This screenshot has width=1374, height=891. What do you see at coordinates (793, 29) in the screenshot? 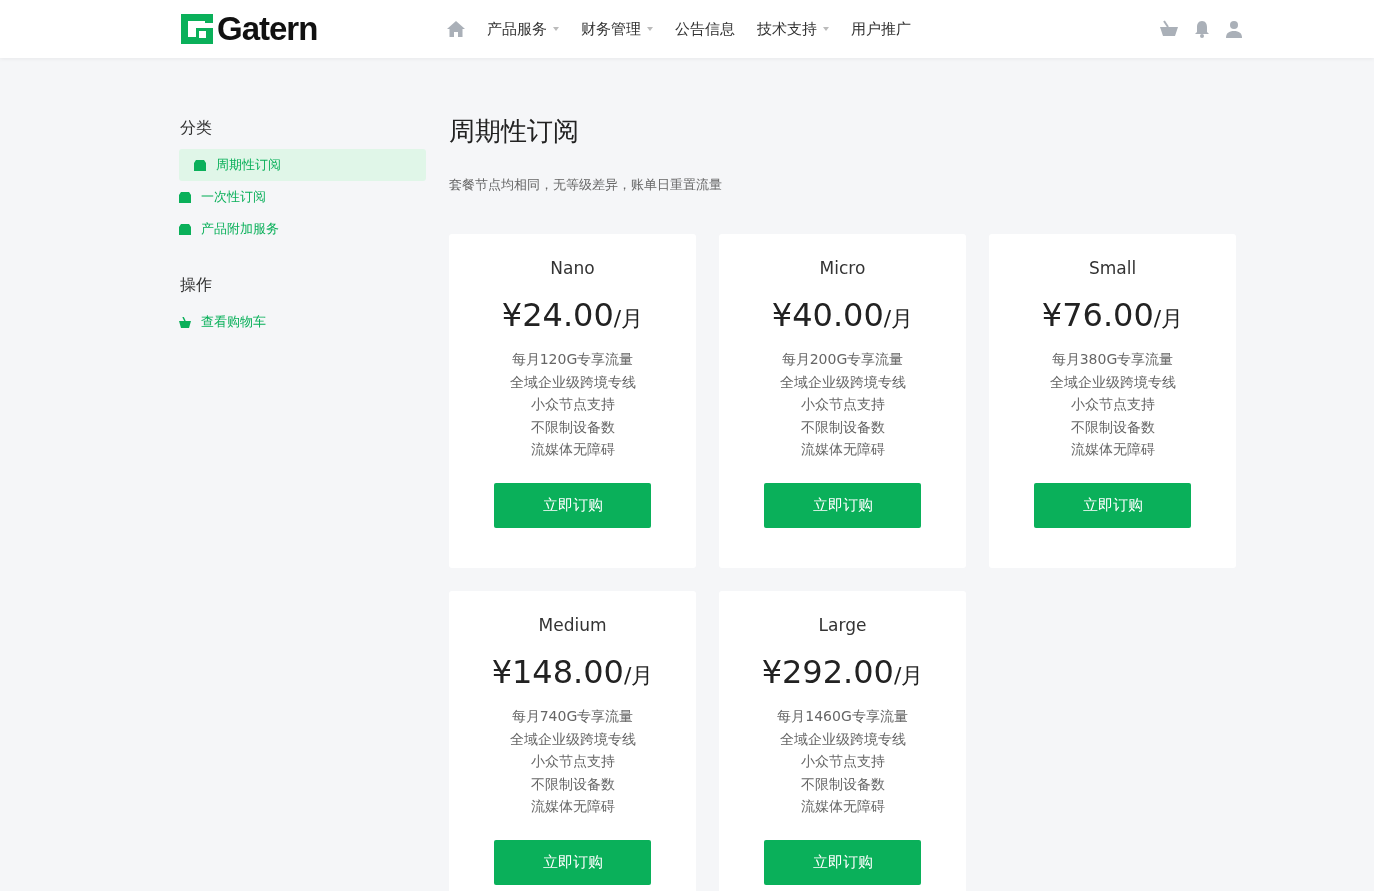
I see `nav-item: 技术支持` at bounding box center [793, 29].